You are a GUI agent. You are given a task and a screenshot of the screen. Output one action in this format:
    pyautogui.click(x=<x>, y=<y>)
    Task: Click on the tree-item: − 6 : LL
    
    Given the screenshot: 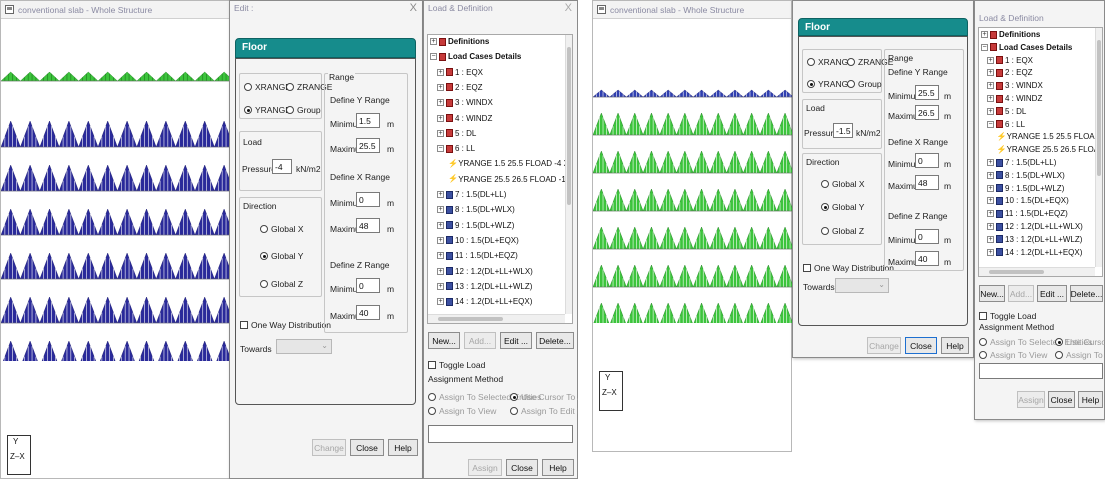 What is the action you would take?
    pyautogui.click(x=1006, y=124)
    